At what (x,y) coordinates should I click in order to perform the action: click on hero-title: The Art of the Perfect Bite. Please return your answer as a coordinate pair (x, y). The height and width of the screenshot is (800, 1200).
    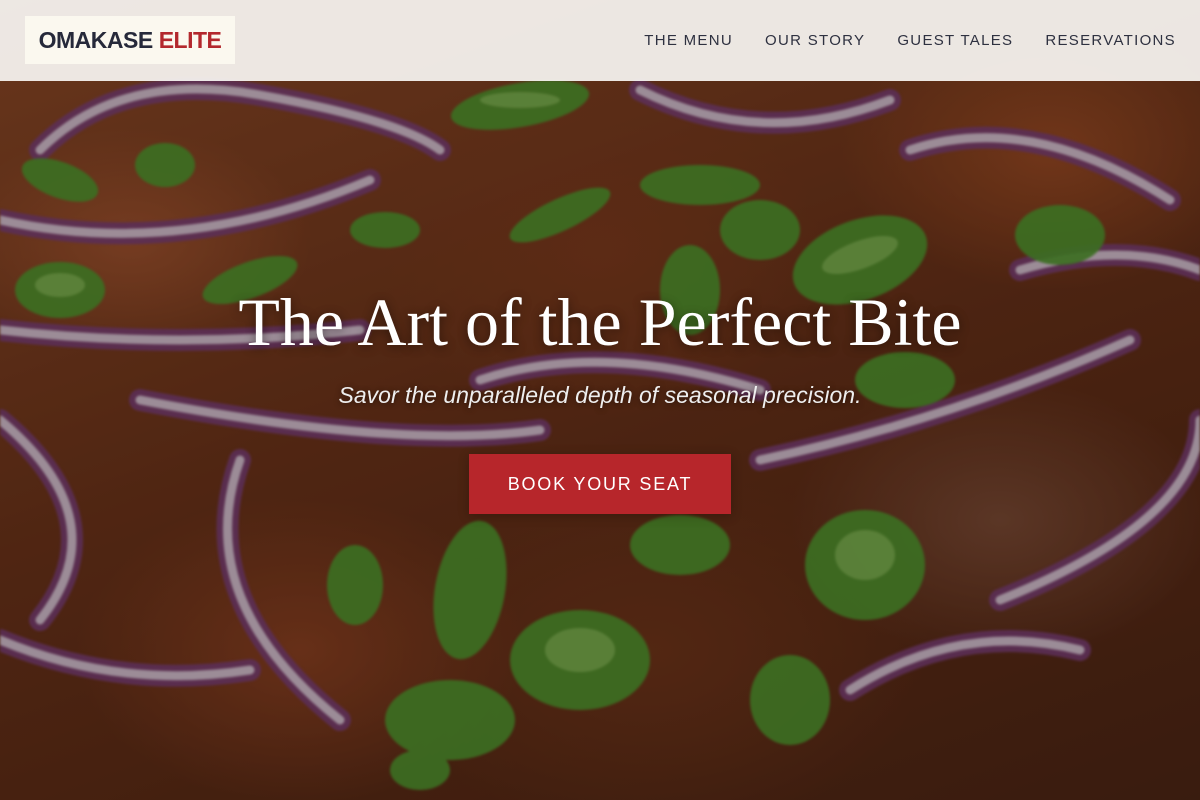
    Looking at the image, I should click on (600, 322).